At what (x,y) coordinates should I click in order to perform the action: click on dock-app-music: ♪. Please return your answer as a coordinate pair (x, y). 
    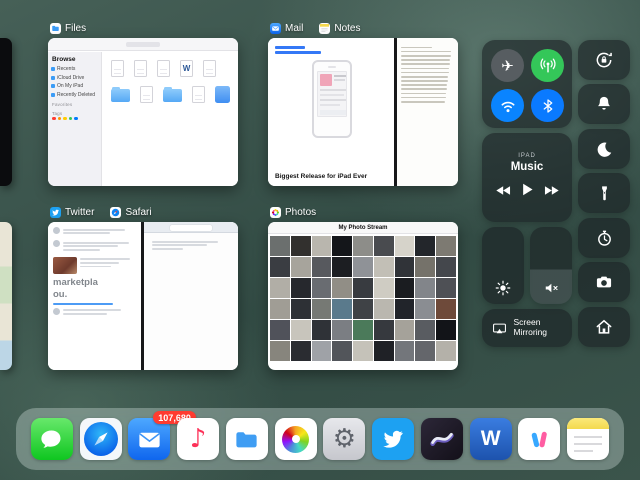
    Looking at the image, I should click on (198, 439).